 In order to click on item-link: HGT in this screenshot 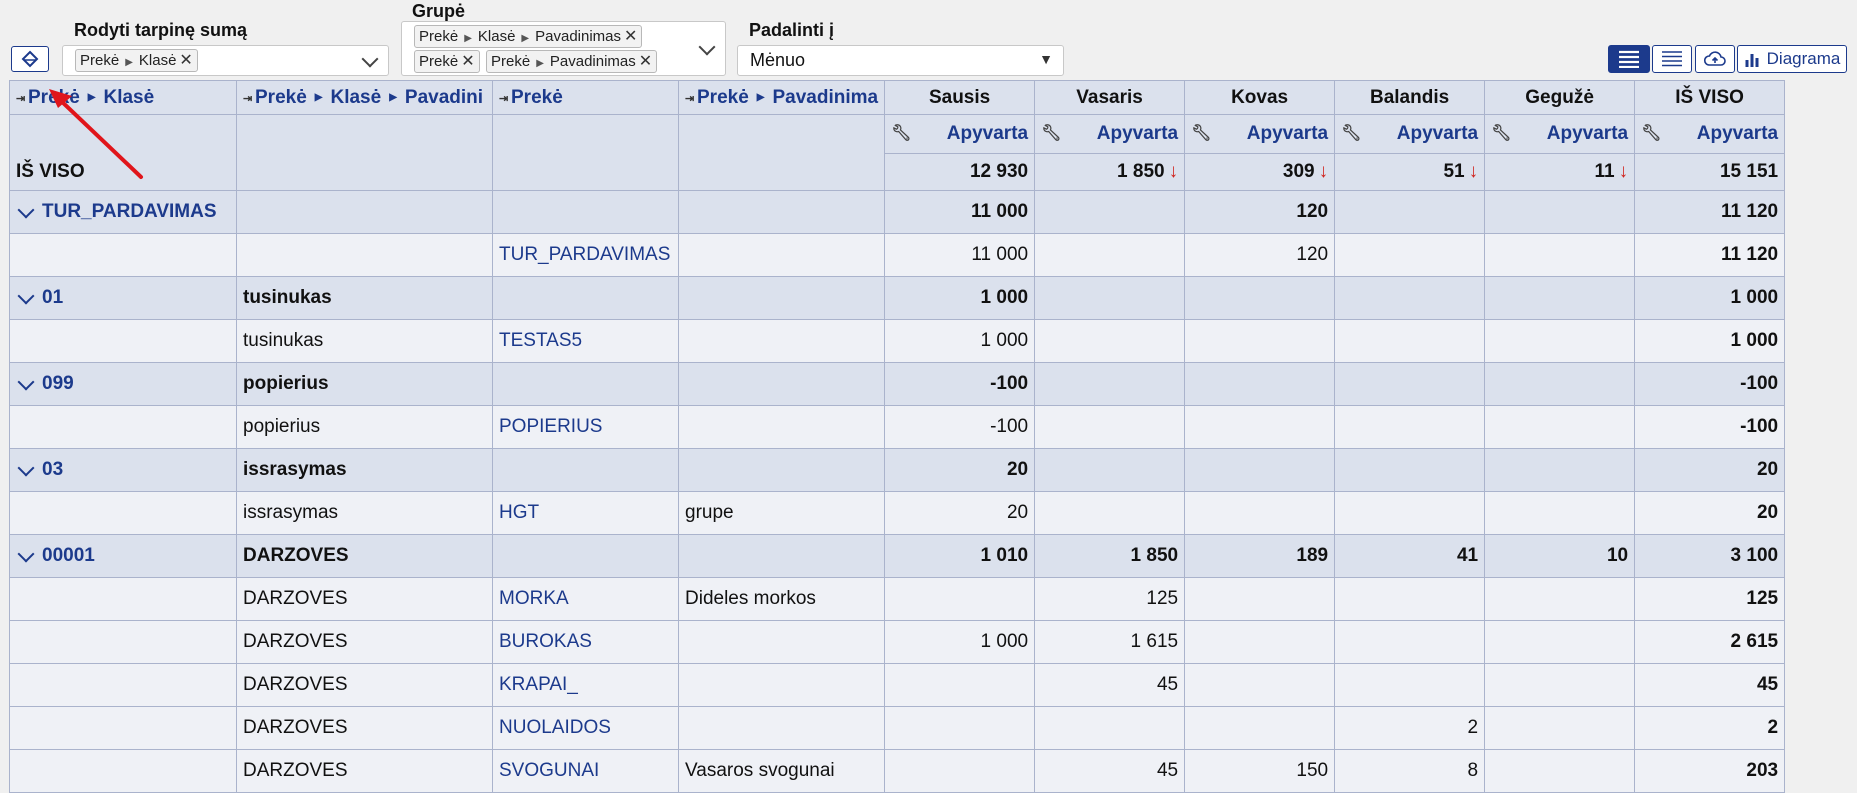, I will do `click(585, 513)`.